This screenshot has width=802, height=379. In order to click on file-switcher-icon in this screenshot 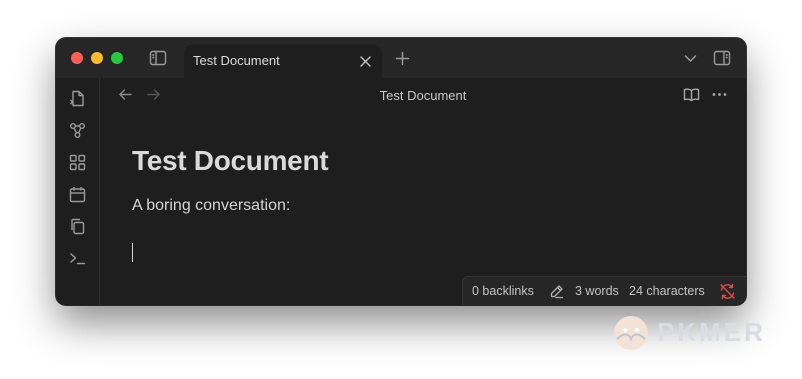, I will do `click(77, 98)`.